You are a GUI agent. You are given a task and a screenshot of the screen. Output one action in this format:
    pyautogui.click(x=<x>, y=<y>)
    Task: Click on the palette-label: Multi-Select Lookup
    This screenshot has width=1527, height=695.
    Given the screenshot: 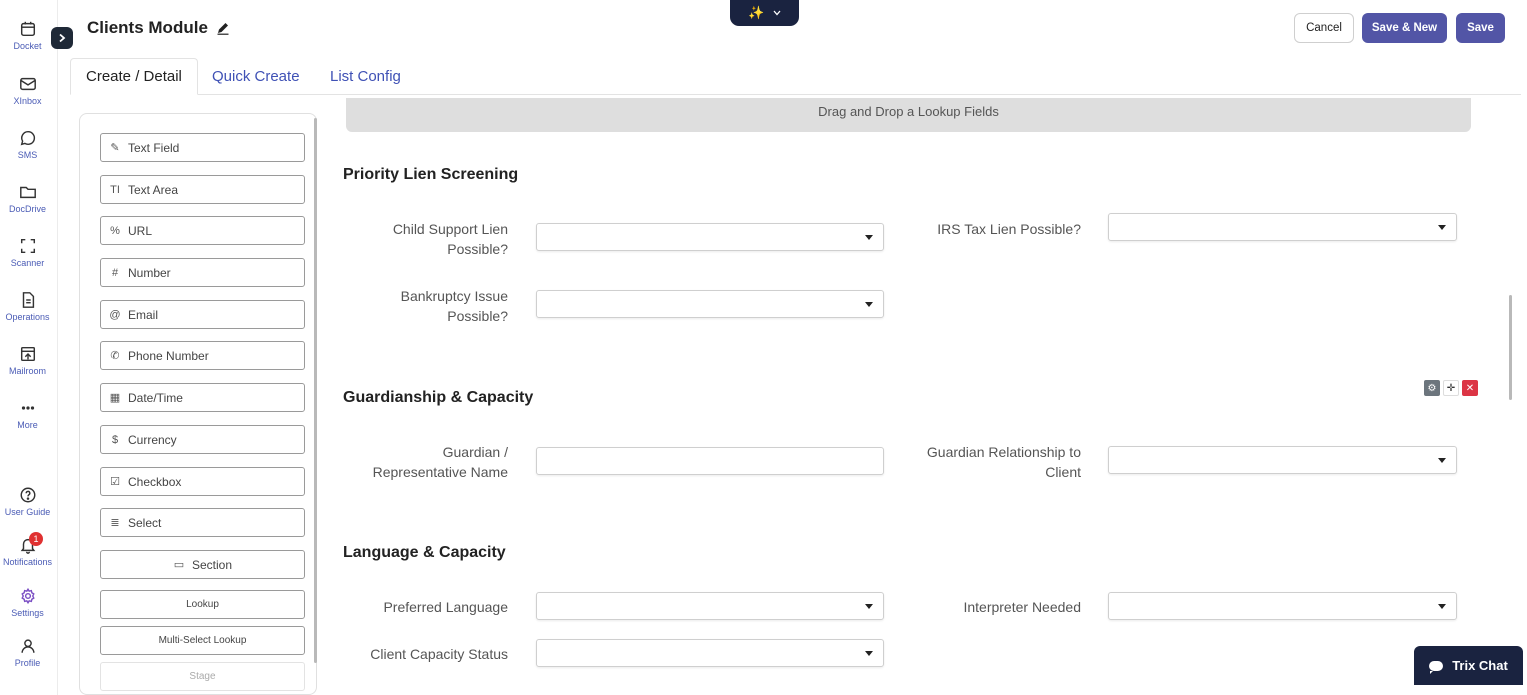 What is the action you would take?
    pyautogui.click(x=202, y=640)
    